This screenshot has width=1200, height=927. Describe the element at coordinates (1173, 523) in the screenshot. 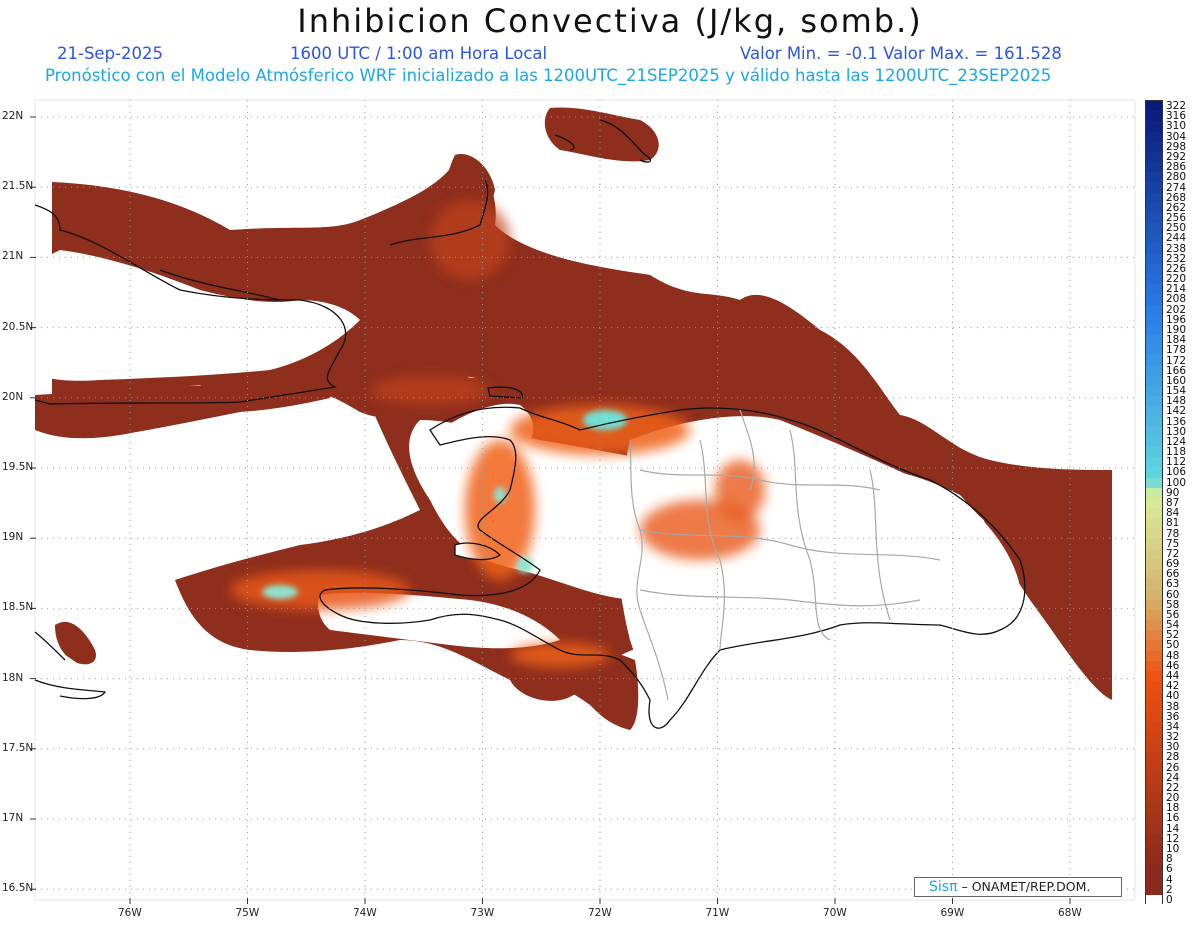

I see `colorbar-label: 81` at that location.